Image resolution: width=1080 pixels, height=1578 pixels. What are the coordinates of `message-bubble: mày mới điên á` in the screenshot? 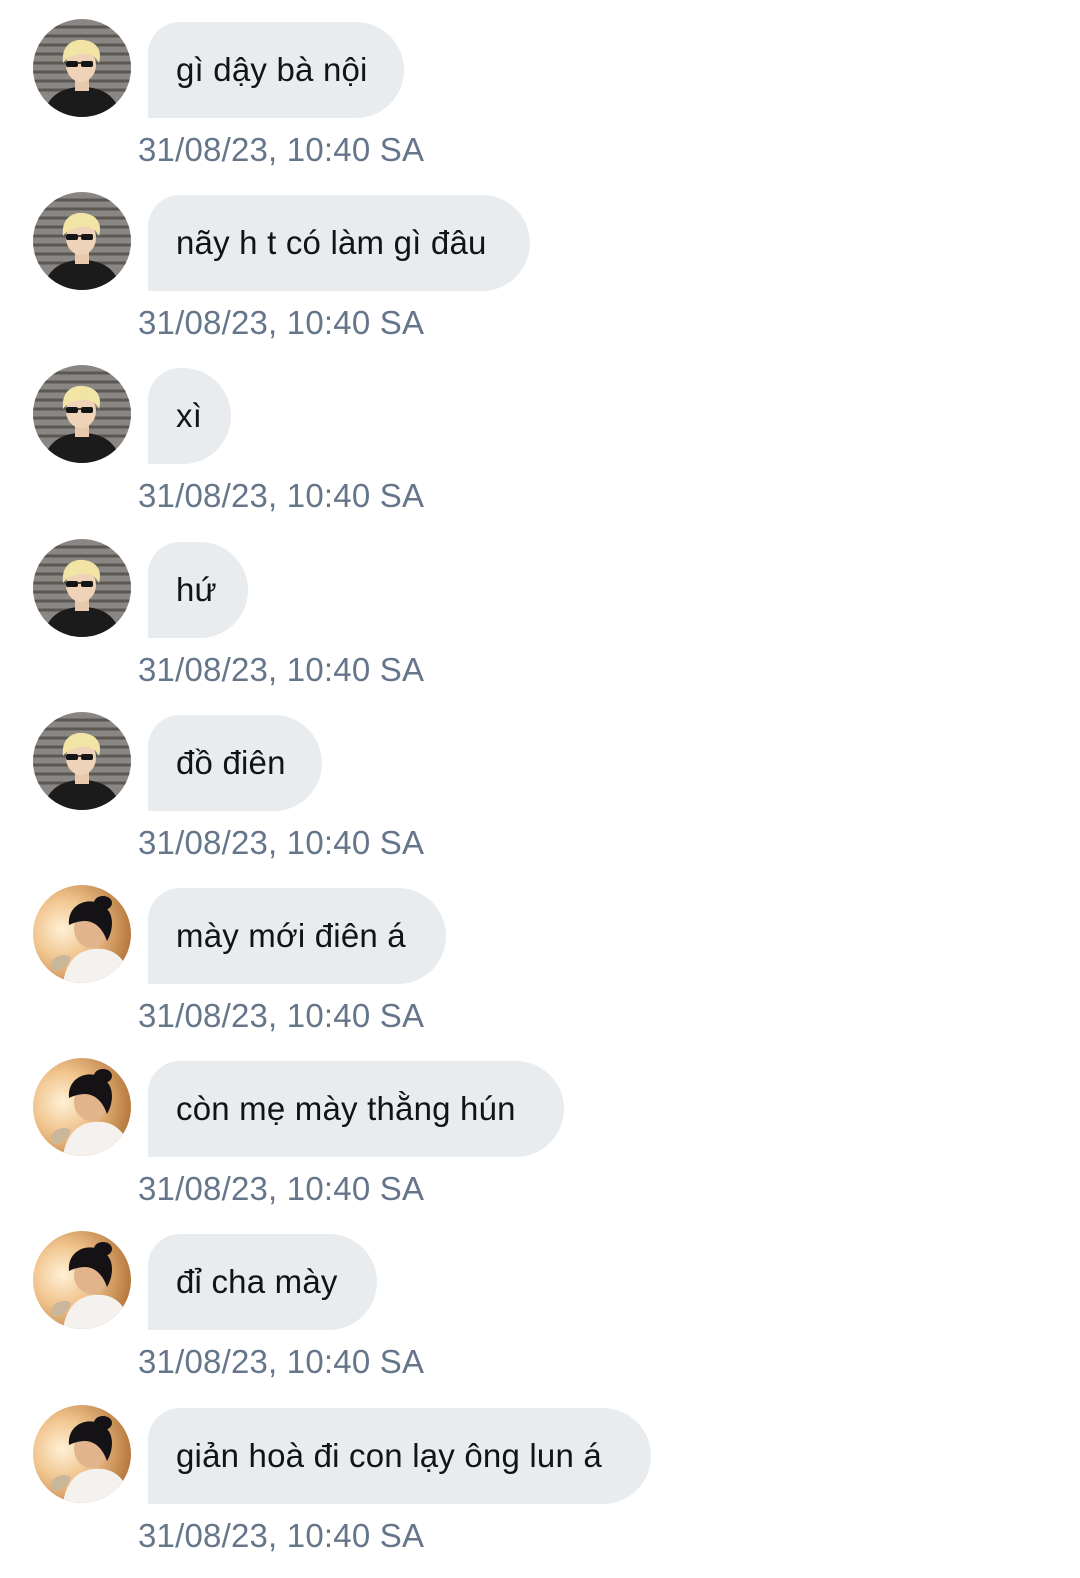 It's located at (297, 936).